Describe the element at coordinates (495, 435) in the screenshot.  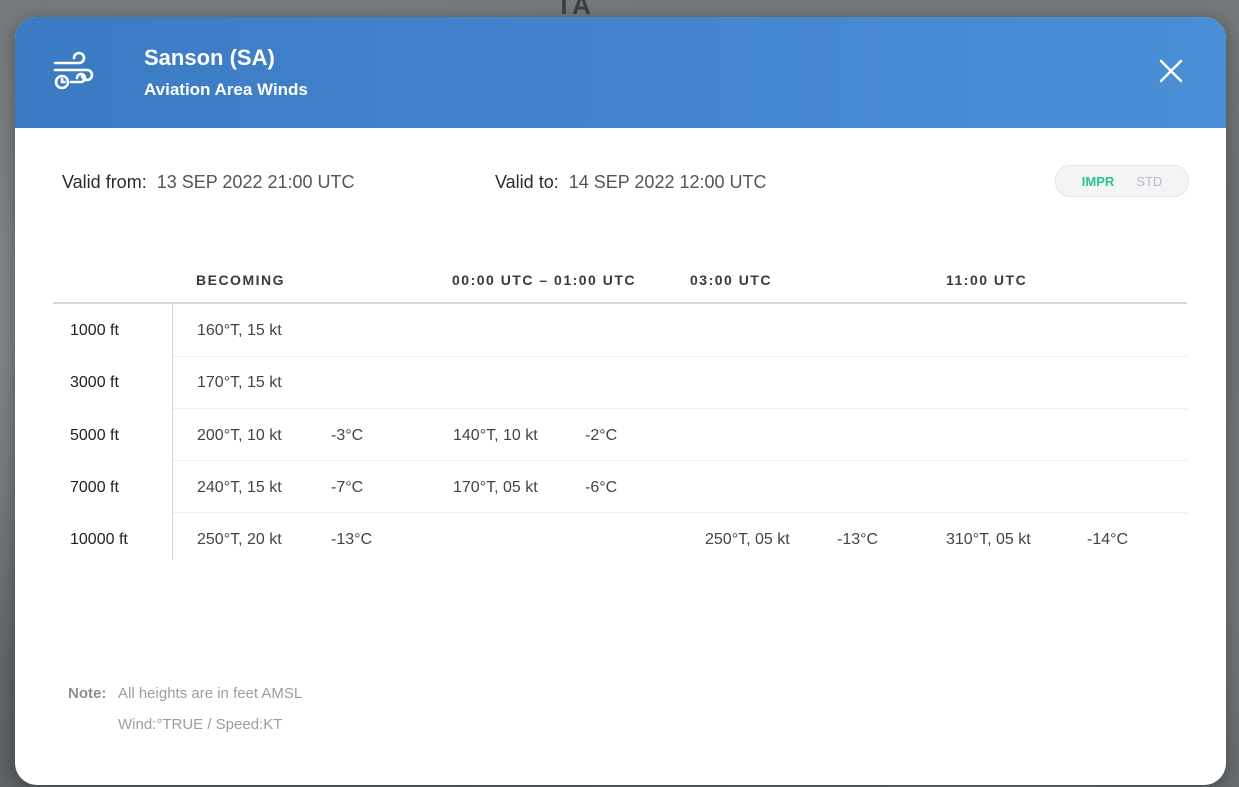
I see `wind-cell: 140°T, 10 kt` at that location.